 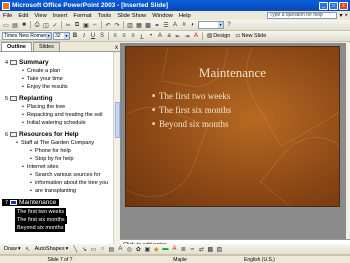 What do you see at coordinates (62, 115) in the screenshot?
I see `outline-bullet: Repacking and treating the soil` at bounding box center [62, 115].